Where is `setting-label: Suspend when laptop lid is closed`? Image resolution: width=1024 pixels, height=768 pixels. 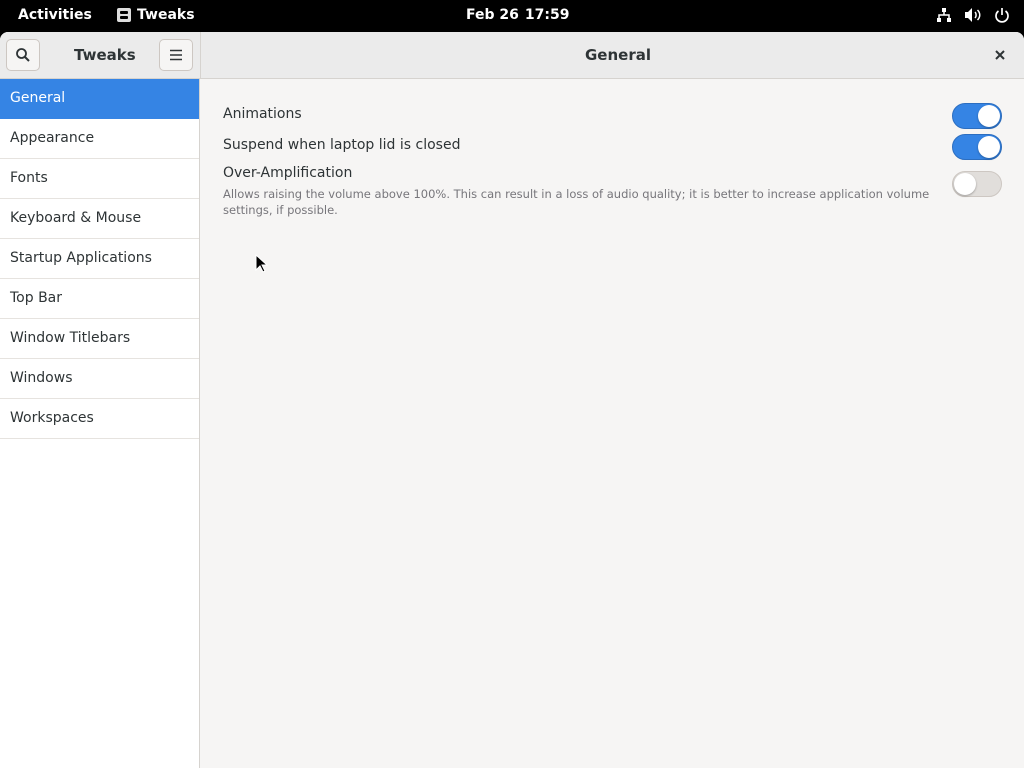
setting-label: Suspend when laptop lid is closed is located at coordinates (342, 145).